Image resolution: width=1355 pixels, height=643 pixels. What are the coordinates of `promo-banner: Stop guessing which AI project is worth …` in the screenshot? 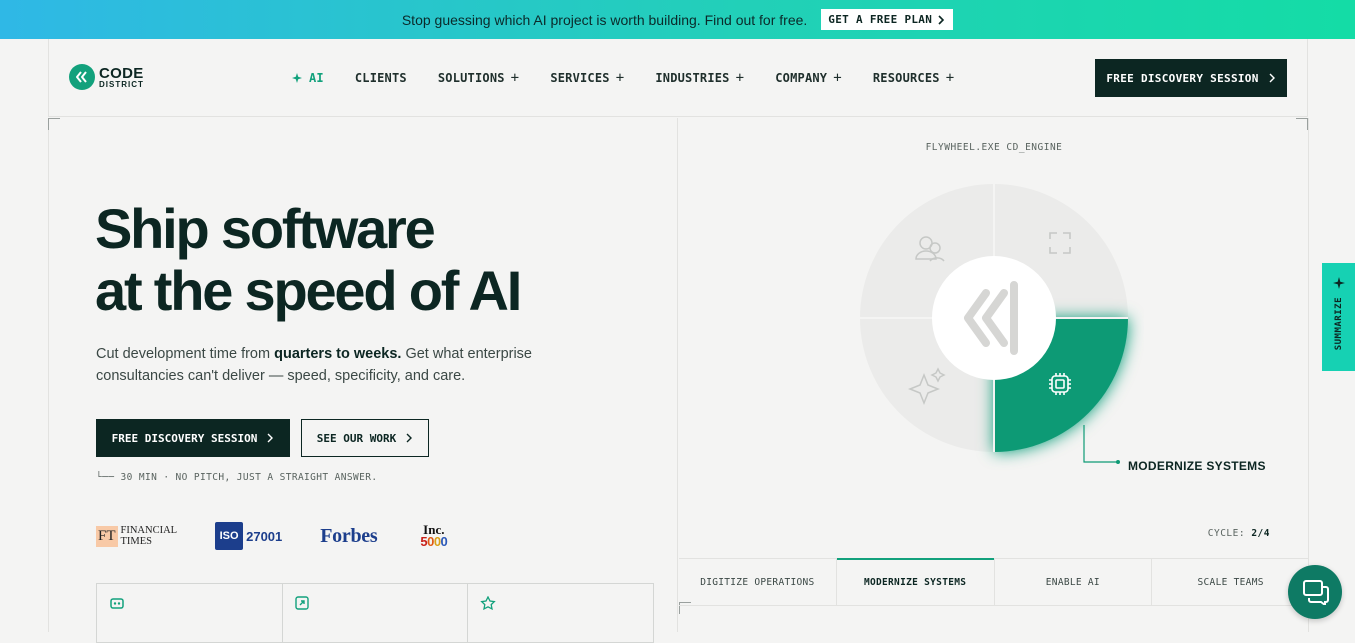 It's located at (677, 19).